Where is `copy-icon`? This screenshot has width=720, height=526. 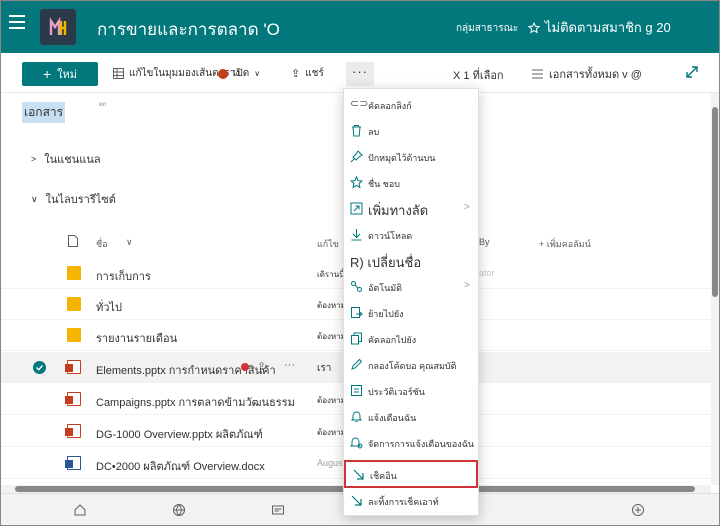
copy-icon is located at coordinates (356, 338).